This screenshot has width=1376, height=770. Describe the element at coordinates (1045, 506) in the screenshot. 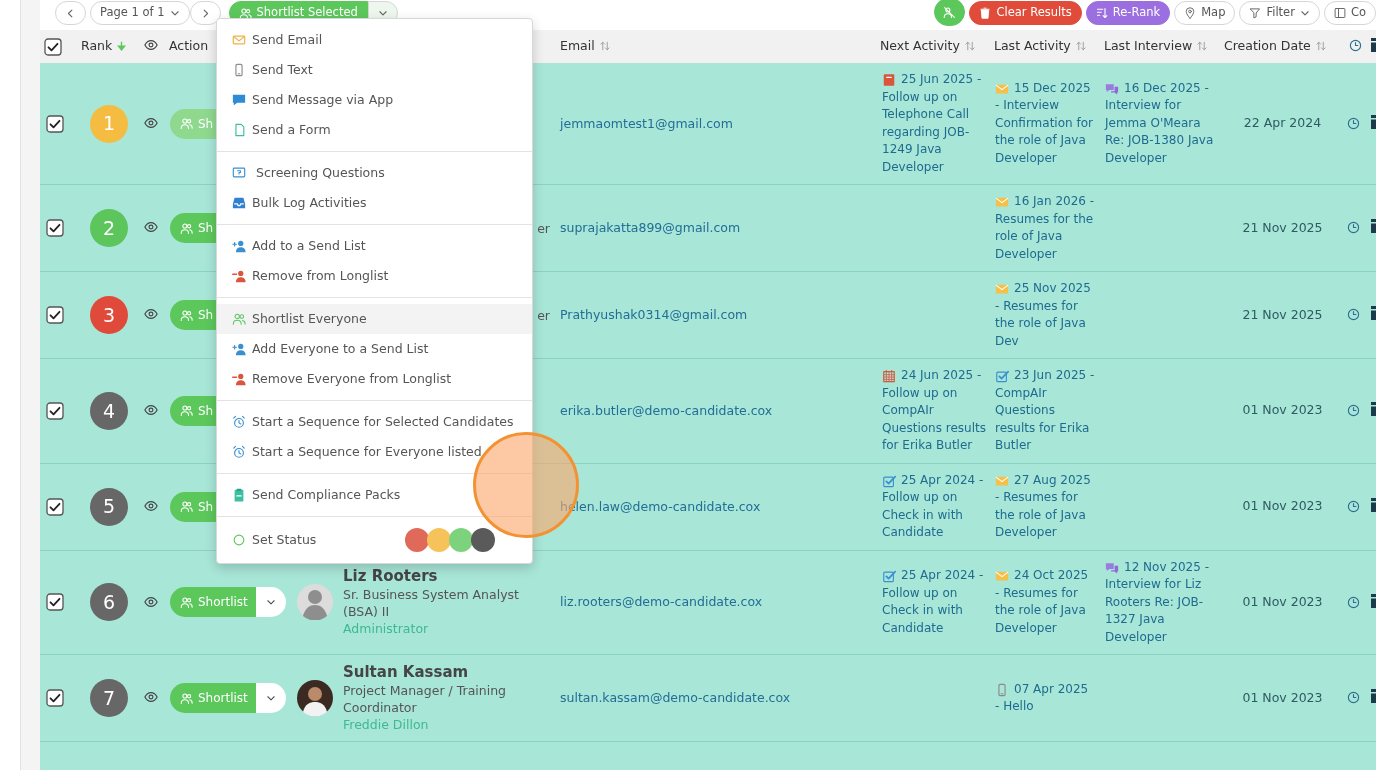

I see `activity-text: 27 Aug 2025 - Resumes for the role of Java Developer` at that location.